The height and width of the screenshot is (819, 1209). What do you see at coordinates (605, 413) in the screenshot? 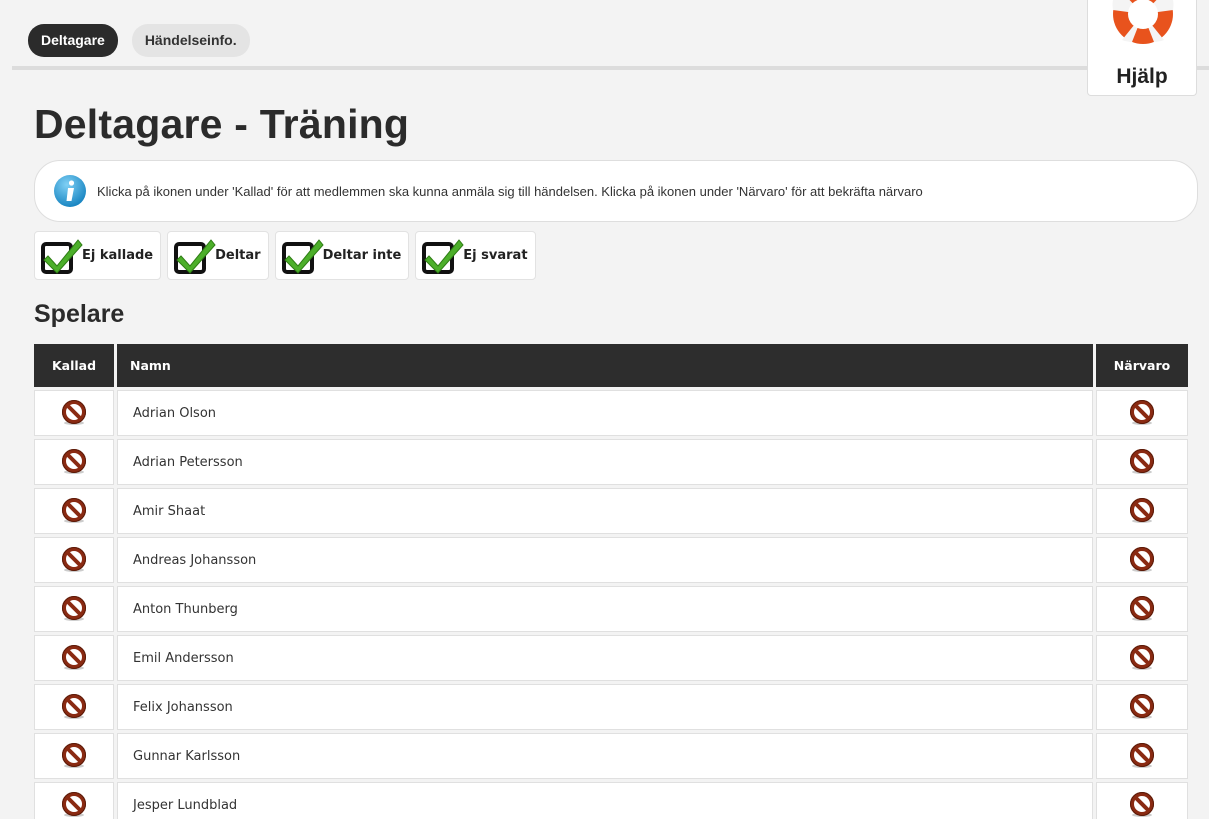
I see `player-name: Adrian Olson` at bounding box center [605, 413].